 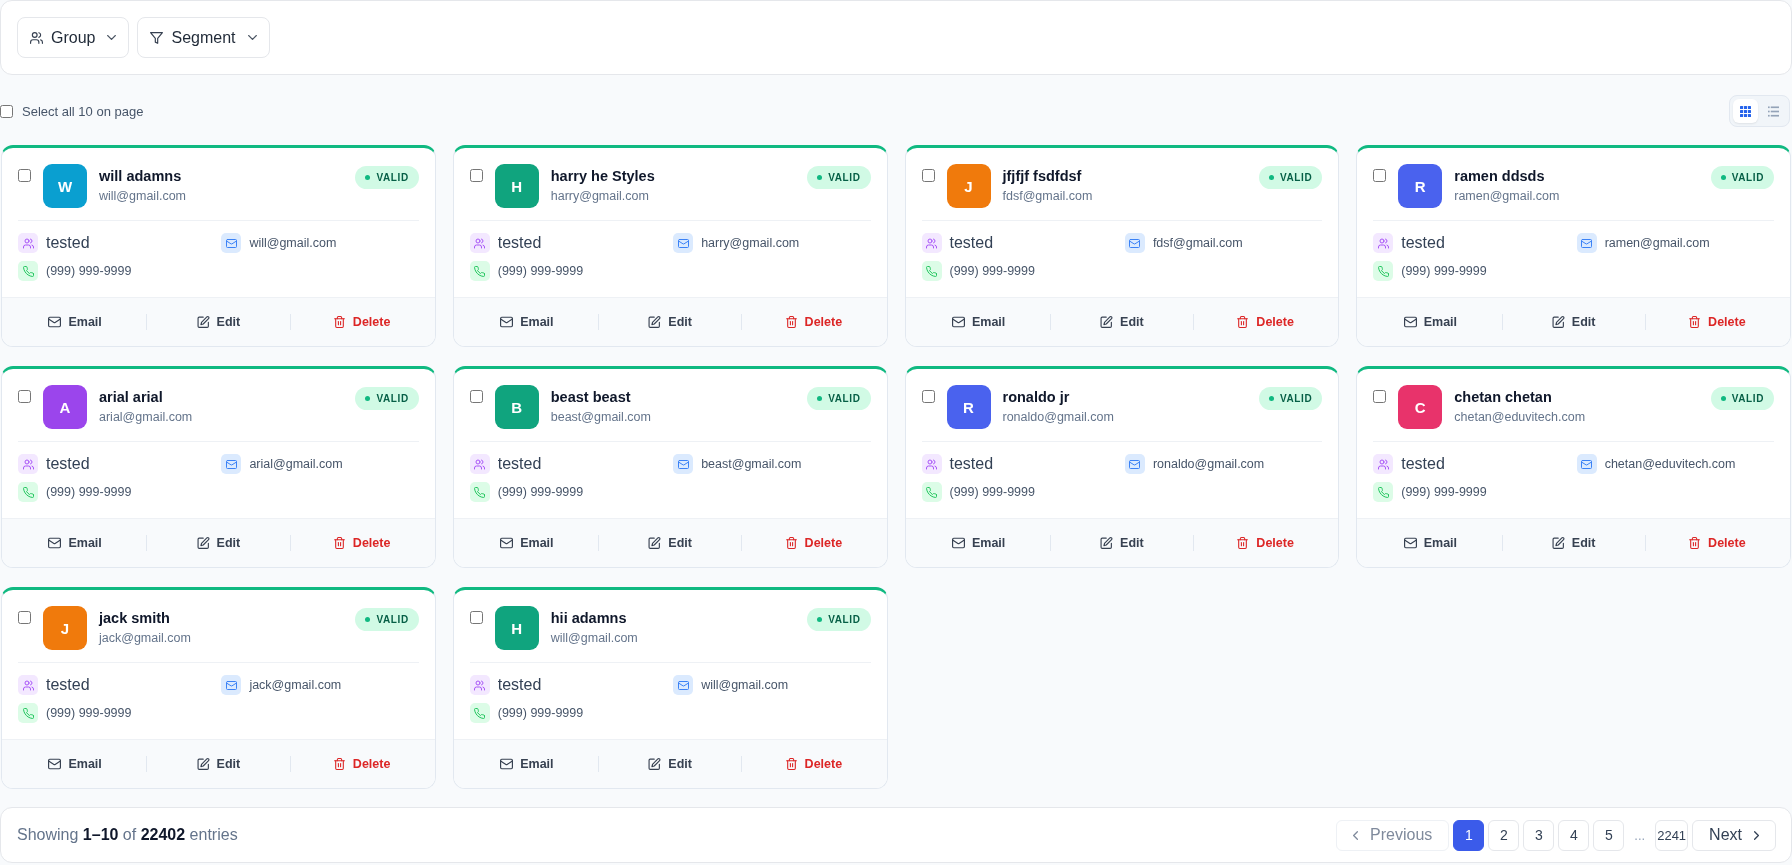 What do you see at coordinates (1208, 464) in the screenshot?
I see `contact-email: ronaldo@gmail.com` at bounding box center [1208, 464].